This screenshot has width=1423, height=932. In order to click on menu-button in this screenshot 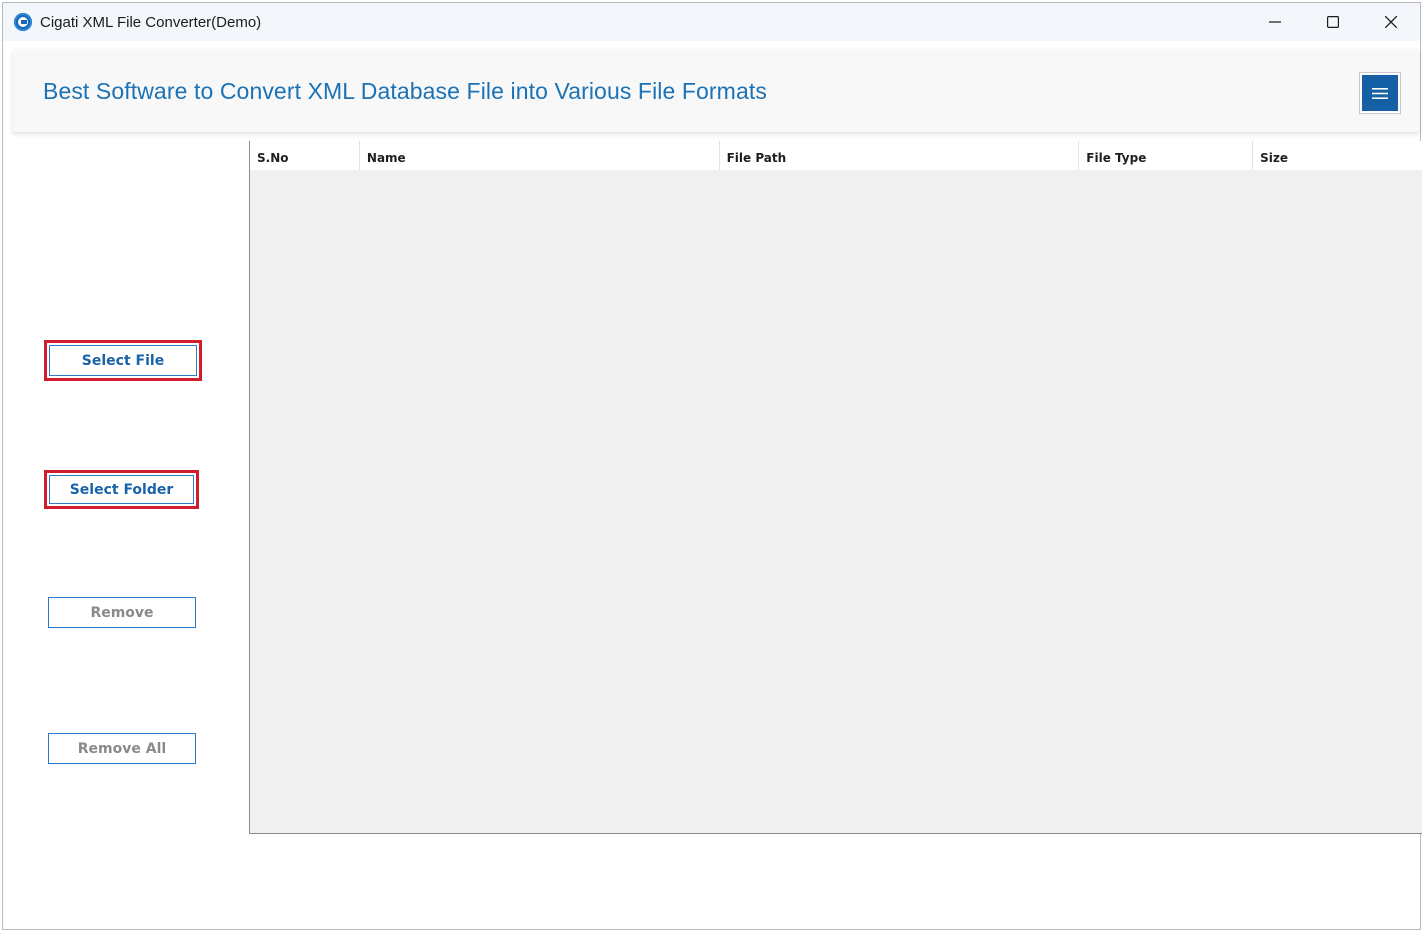, I will do `click(1380, 93)`.